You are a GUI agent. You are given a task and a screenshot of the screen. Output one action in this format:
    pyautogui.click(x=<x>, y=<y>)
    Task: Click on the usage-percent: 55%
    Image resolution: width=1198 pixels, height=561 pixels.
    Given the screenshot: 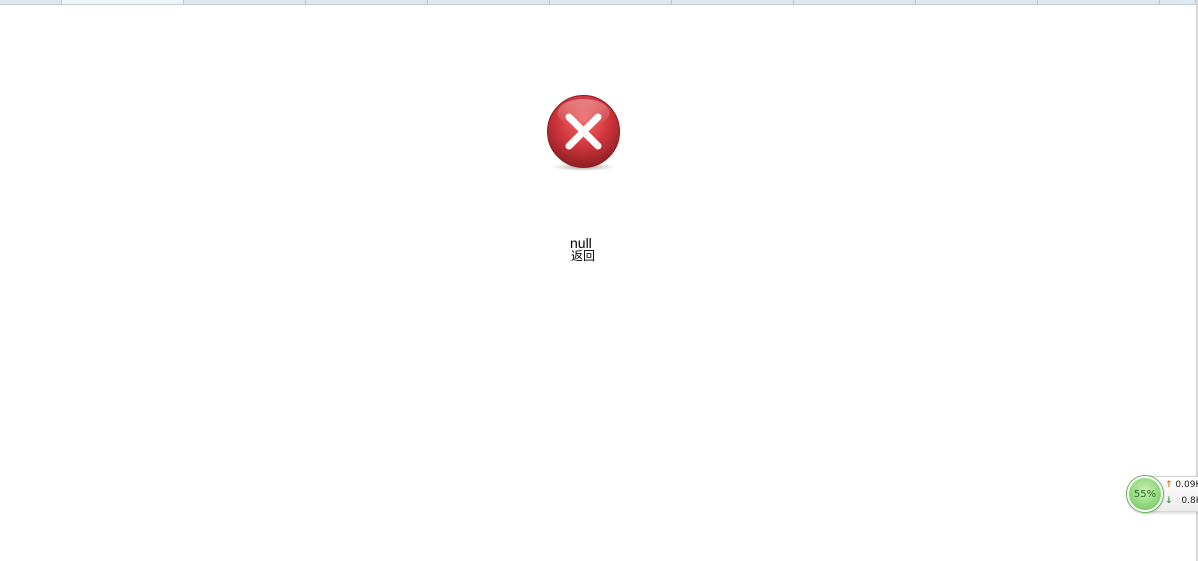 What is the action you would take?
    pyautogui.click(x=1145, y=494)
    